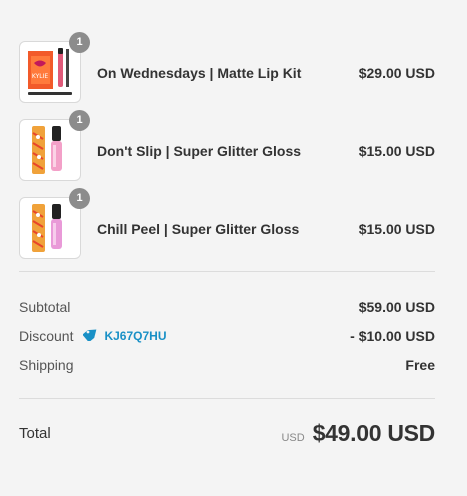  What do you see at coordinates (396, 306) in the screenshot?
I see `subtotal-value: $59.00 USD` at bounding box center [396, 306].